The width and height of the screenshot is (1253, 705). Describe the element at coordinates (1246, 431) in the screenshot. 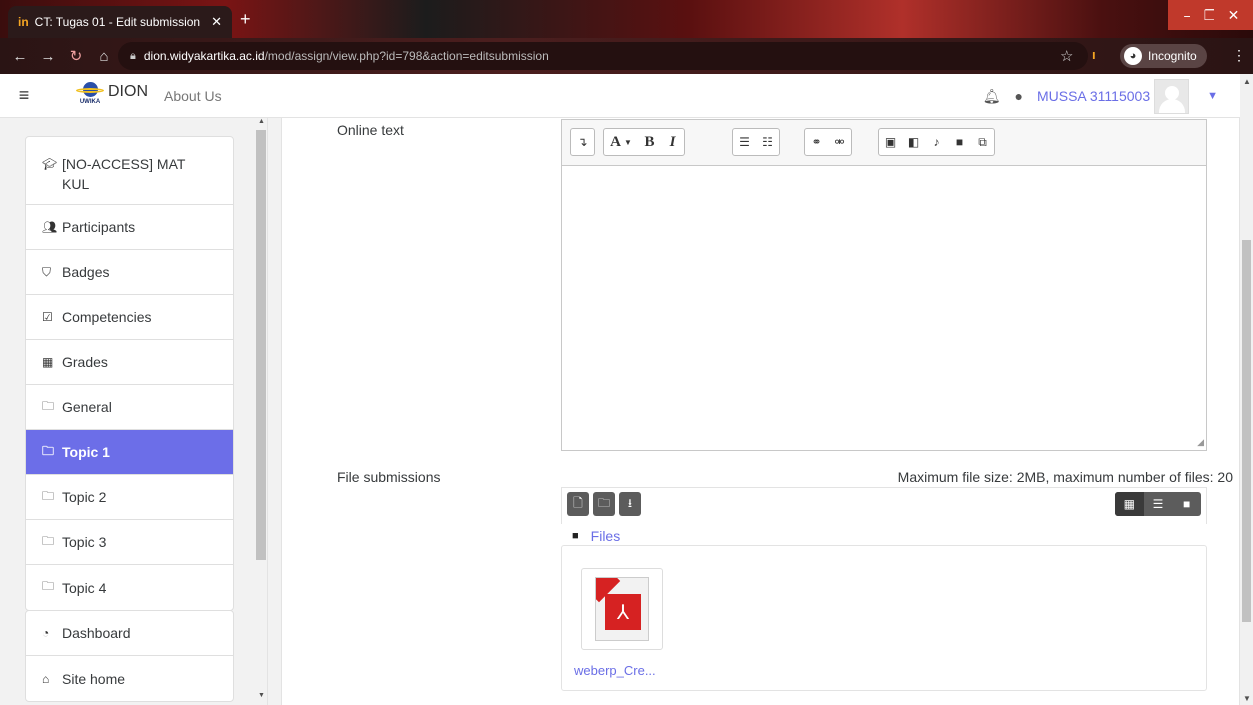

I see `page-scroll-thumb` at that location.